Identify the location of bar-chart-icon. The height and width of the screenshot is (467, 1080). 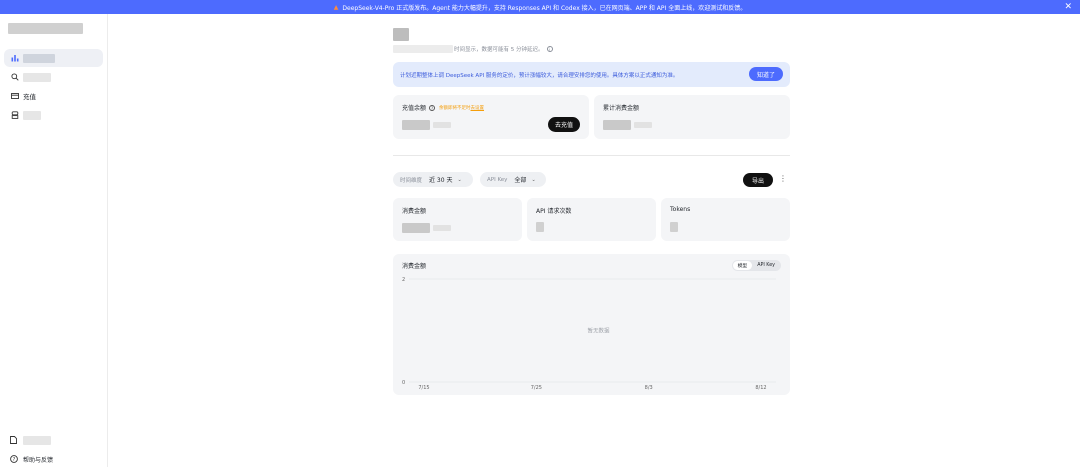
(14, 58).